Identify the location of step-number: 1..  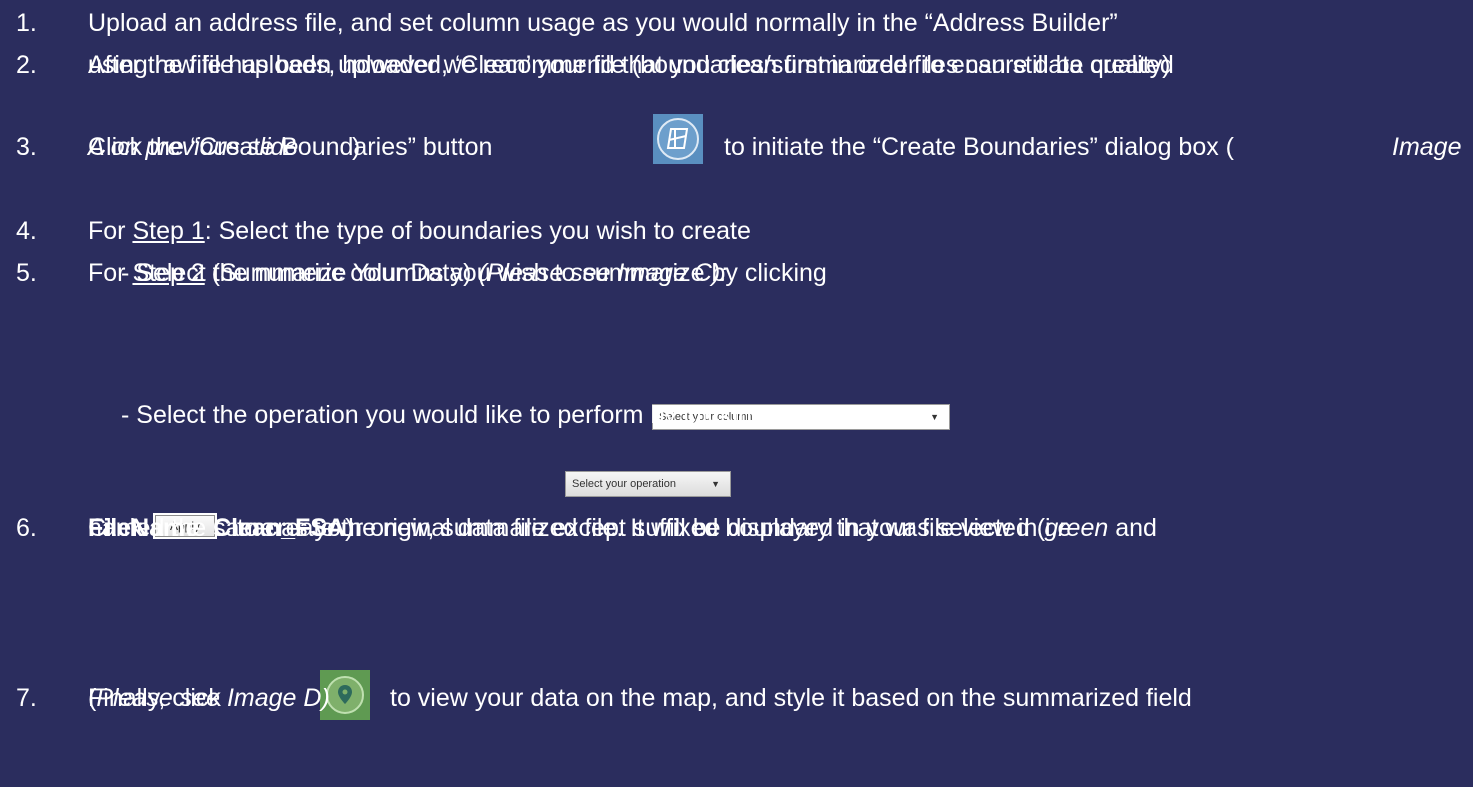
(26, 23).